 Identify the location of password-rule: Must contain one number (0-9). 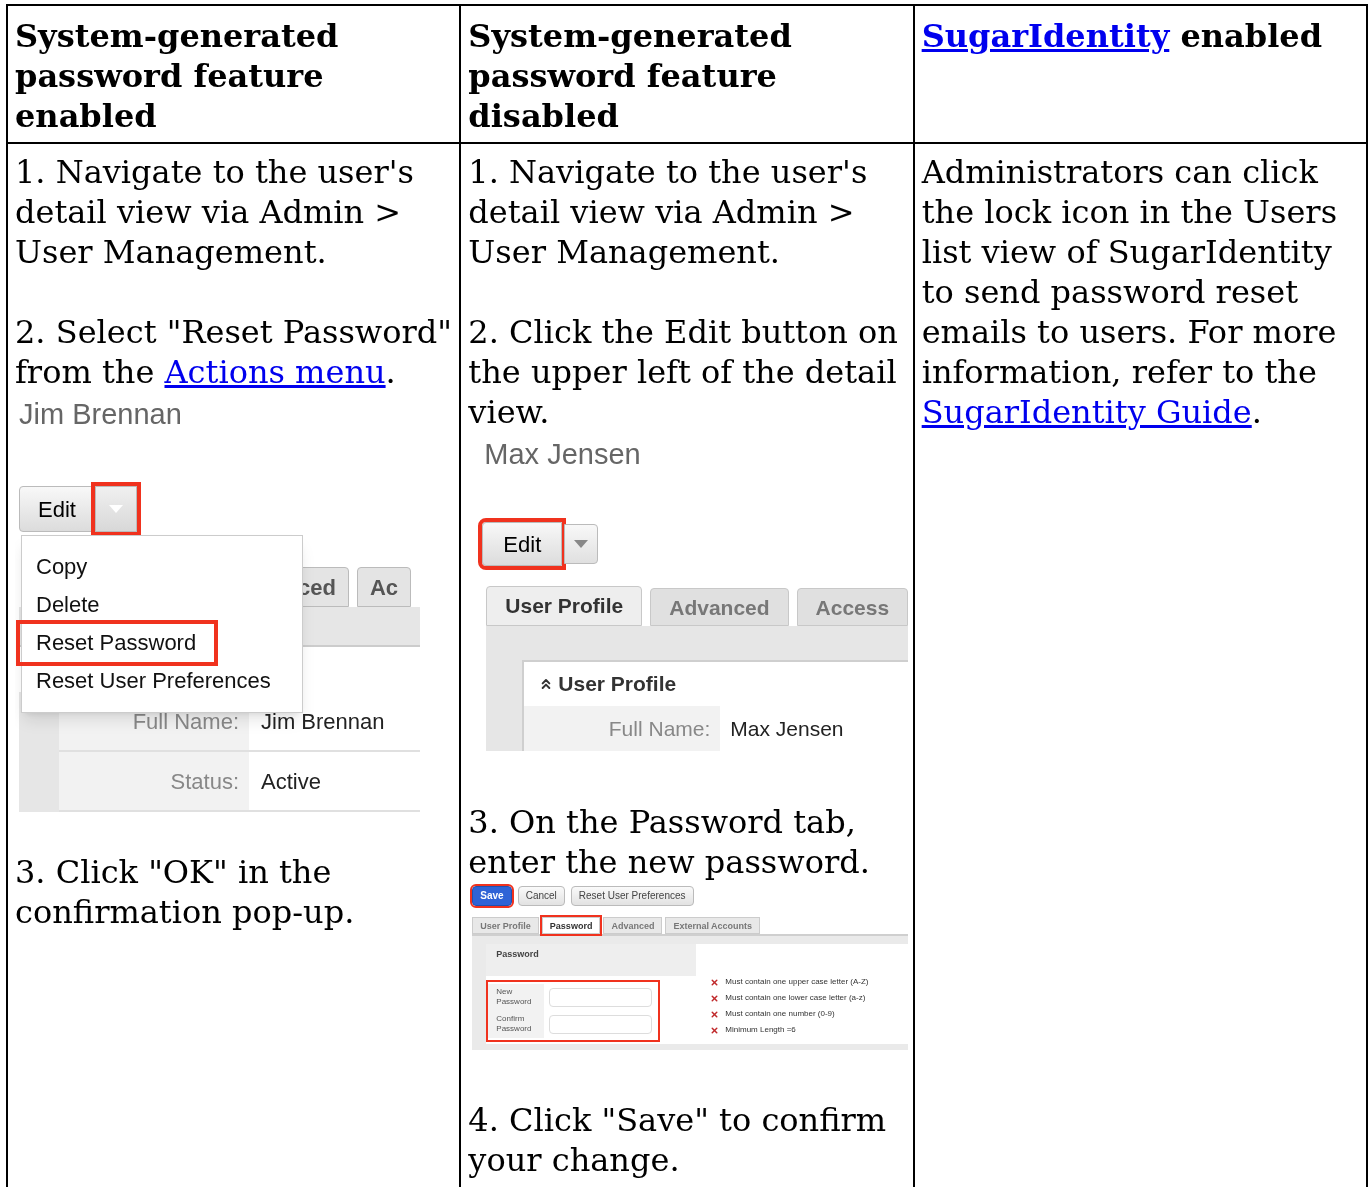
(780, 1014).